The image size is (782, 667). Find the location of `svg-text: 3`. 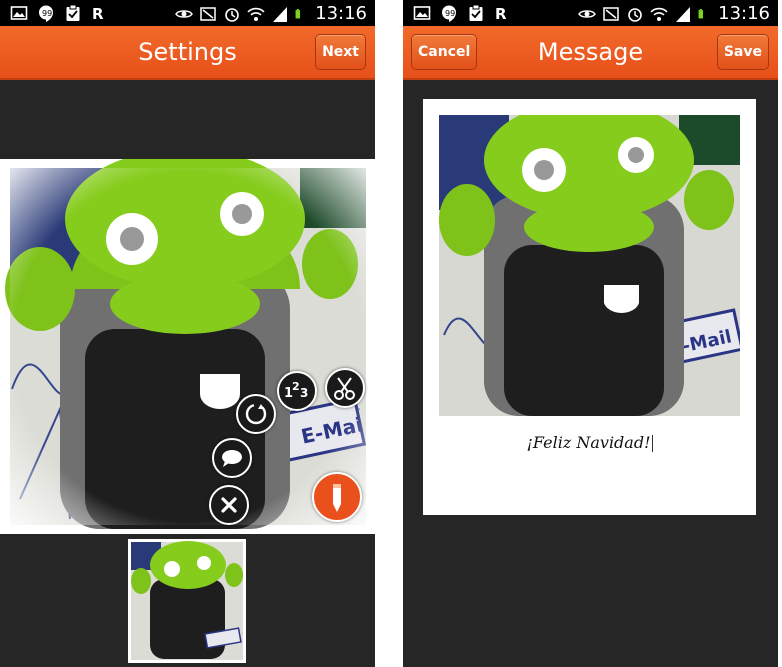

svg-text: 3 is located at coordinates (304, 393).